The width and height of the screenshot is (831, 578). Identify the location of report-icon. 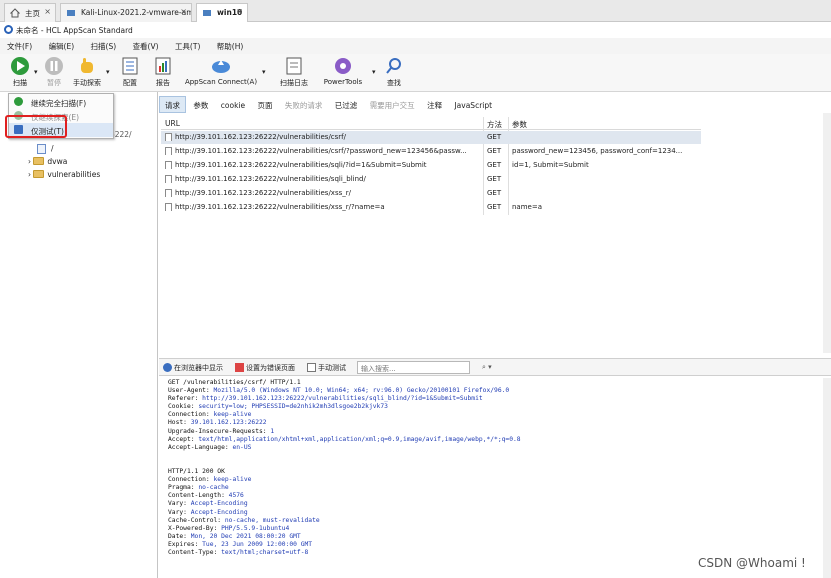
(163, 66).